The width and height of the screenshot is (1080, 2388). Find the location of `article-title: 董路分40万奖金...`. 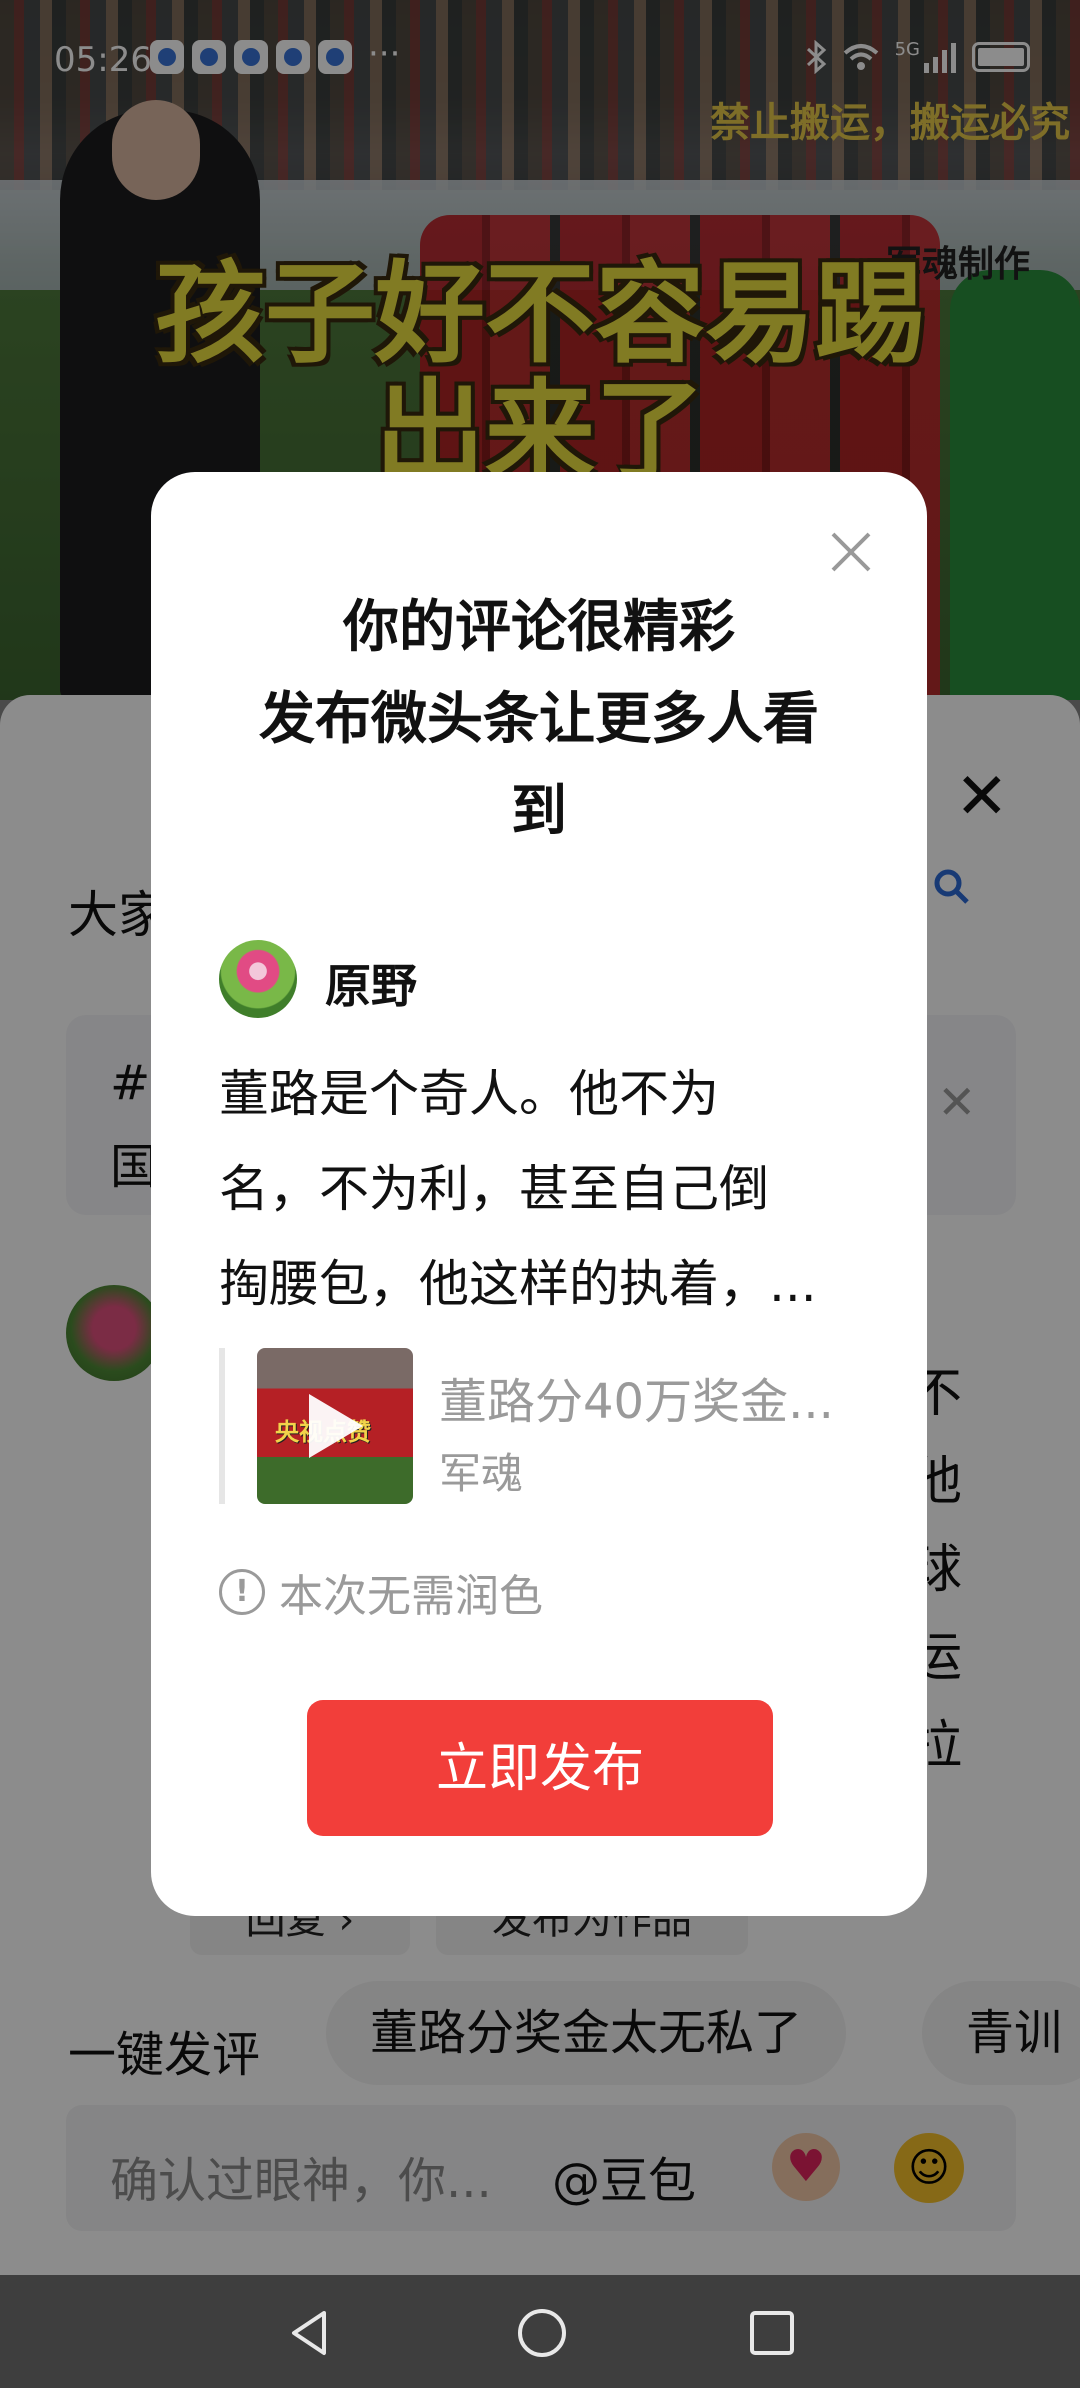

article-title: 董路分40万奖金... is located at coordinates (636, 1402).